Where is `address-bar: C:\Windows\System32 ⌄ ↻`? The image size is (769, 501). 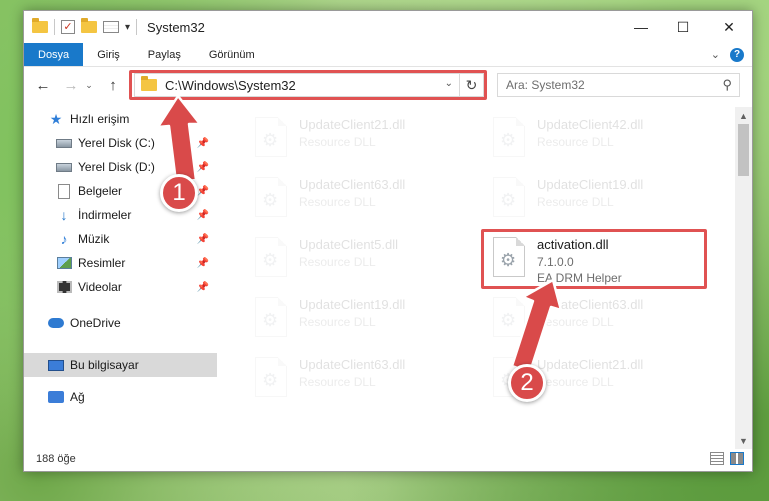 address-bar: C:\Windows\System32 ⌄ ↻ is located at coordinates (309, 85).